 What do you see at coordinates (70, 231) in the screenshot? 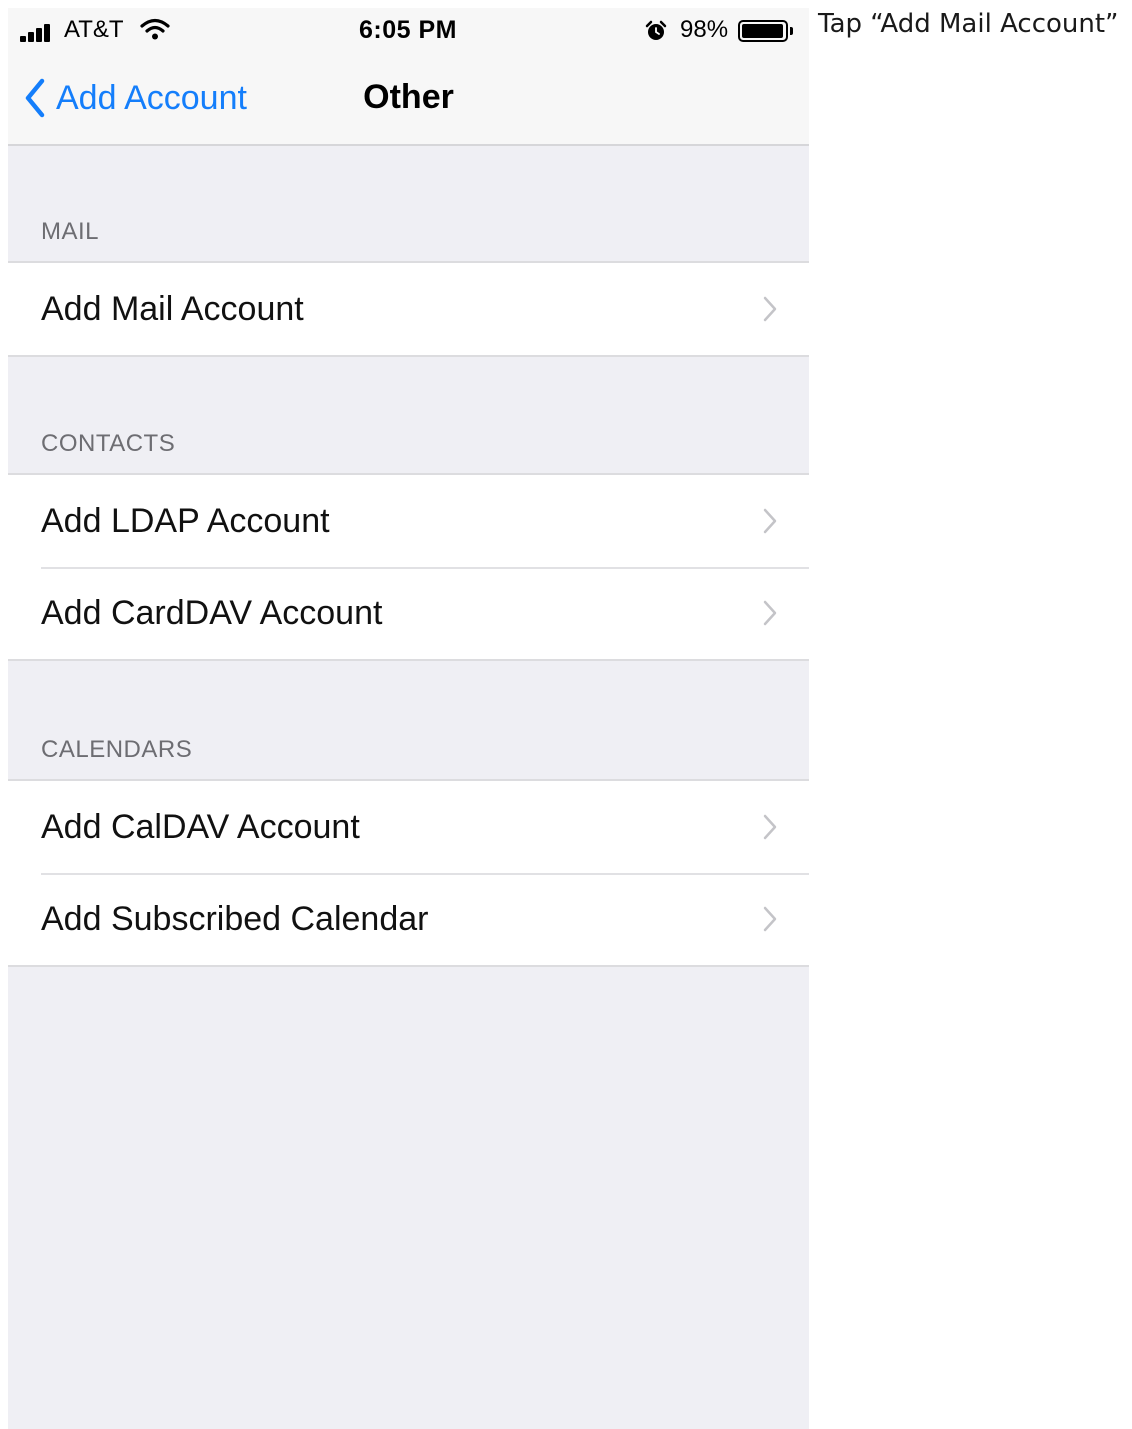
I see `section-header-mail: MAIL` at bounding box center [70, 231].